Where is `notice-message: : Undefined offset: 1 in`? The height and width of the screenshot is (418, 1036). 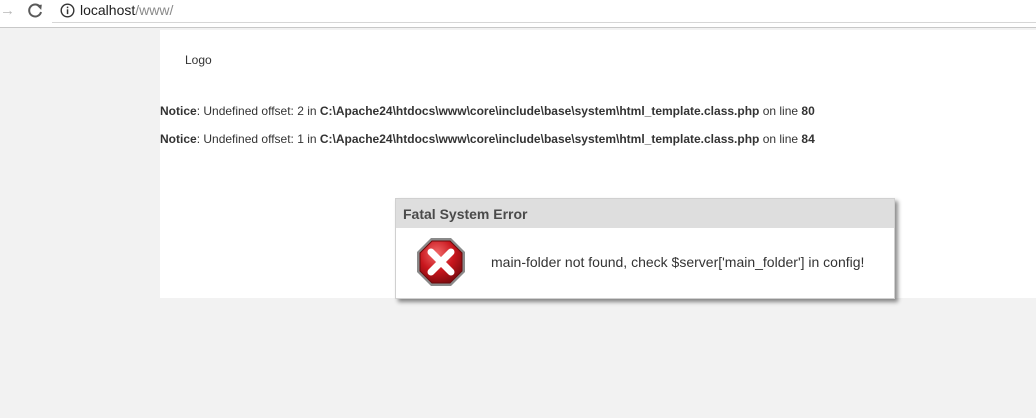
notice-message: : Undefined offset: 1 in is located at coordinates (258, 139).